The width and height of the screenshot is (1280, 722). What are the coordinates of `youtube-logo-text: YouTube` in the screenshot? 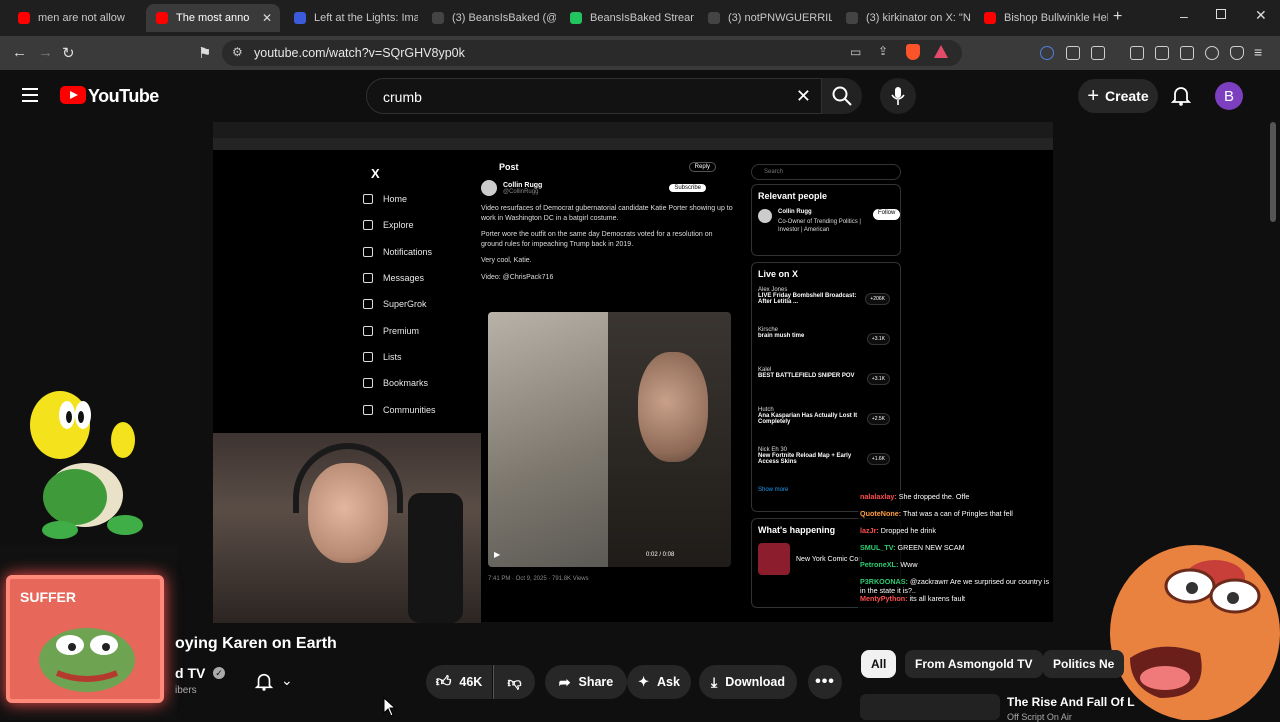 It's located at (123, 96).